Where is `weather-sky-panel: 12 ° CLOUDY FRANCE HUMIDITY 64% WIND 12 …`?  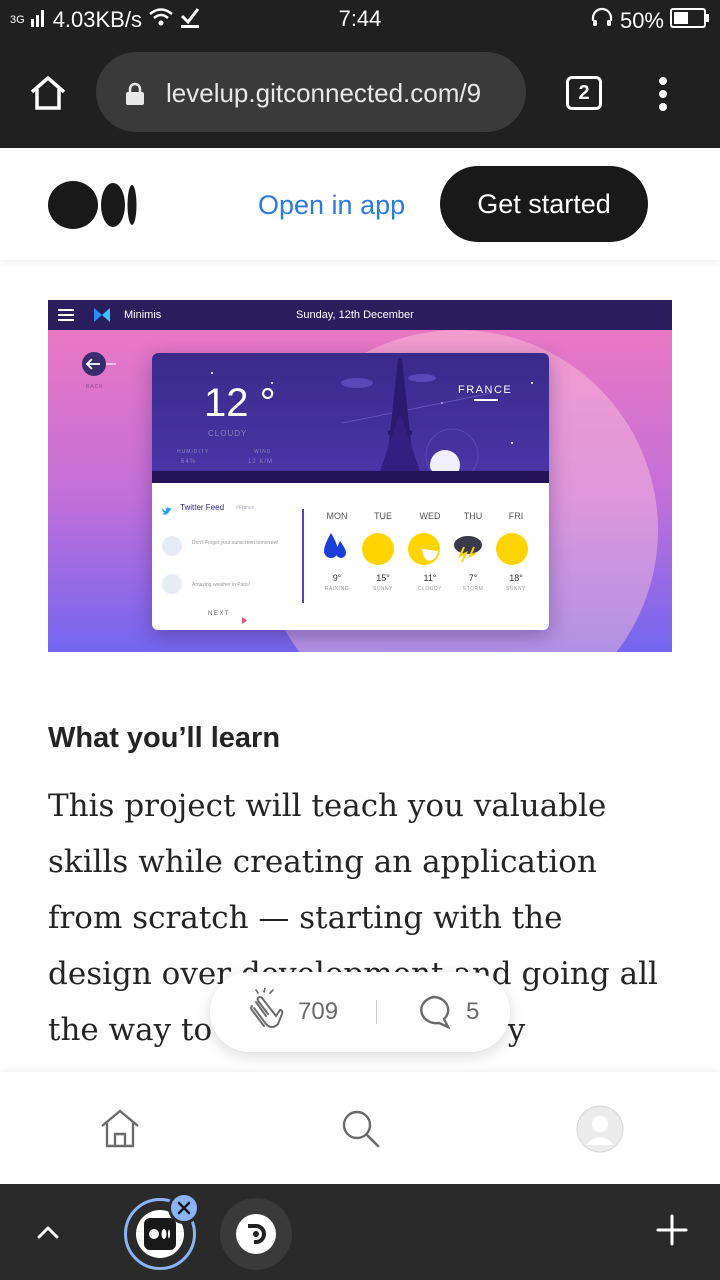 weather-sky-panel: 12 ° CLOUDY FRANCE HUMIDITY 64% WIND 12 … is located at coordinates (350, 418).